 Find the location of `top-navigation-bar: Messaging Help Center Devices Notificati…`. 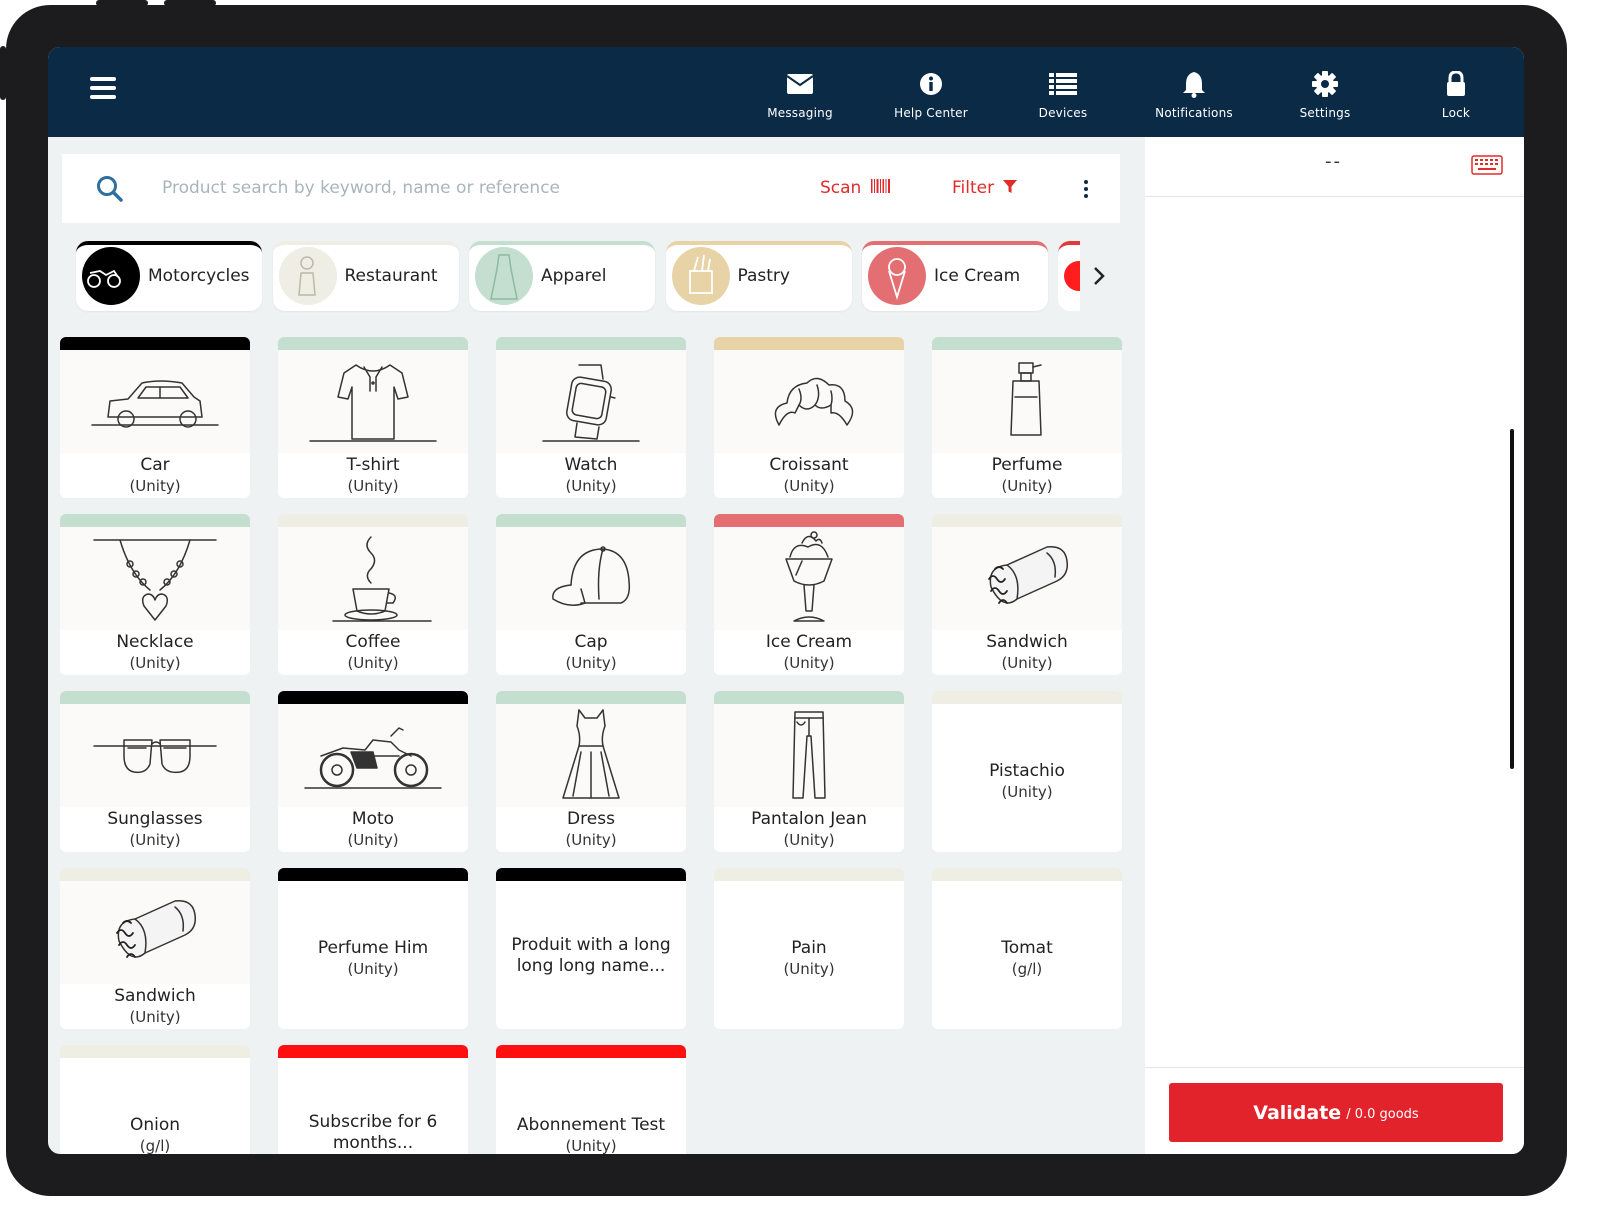

top-navigation-bar: Messaging Help Center Devices Notificati… is located at coordinates (786, 92).